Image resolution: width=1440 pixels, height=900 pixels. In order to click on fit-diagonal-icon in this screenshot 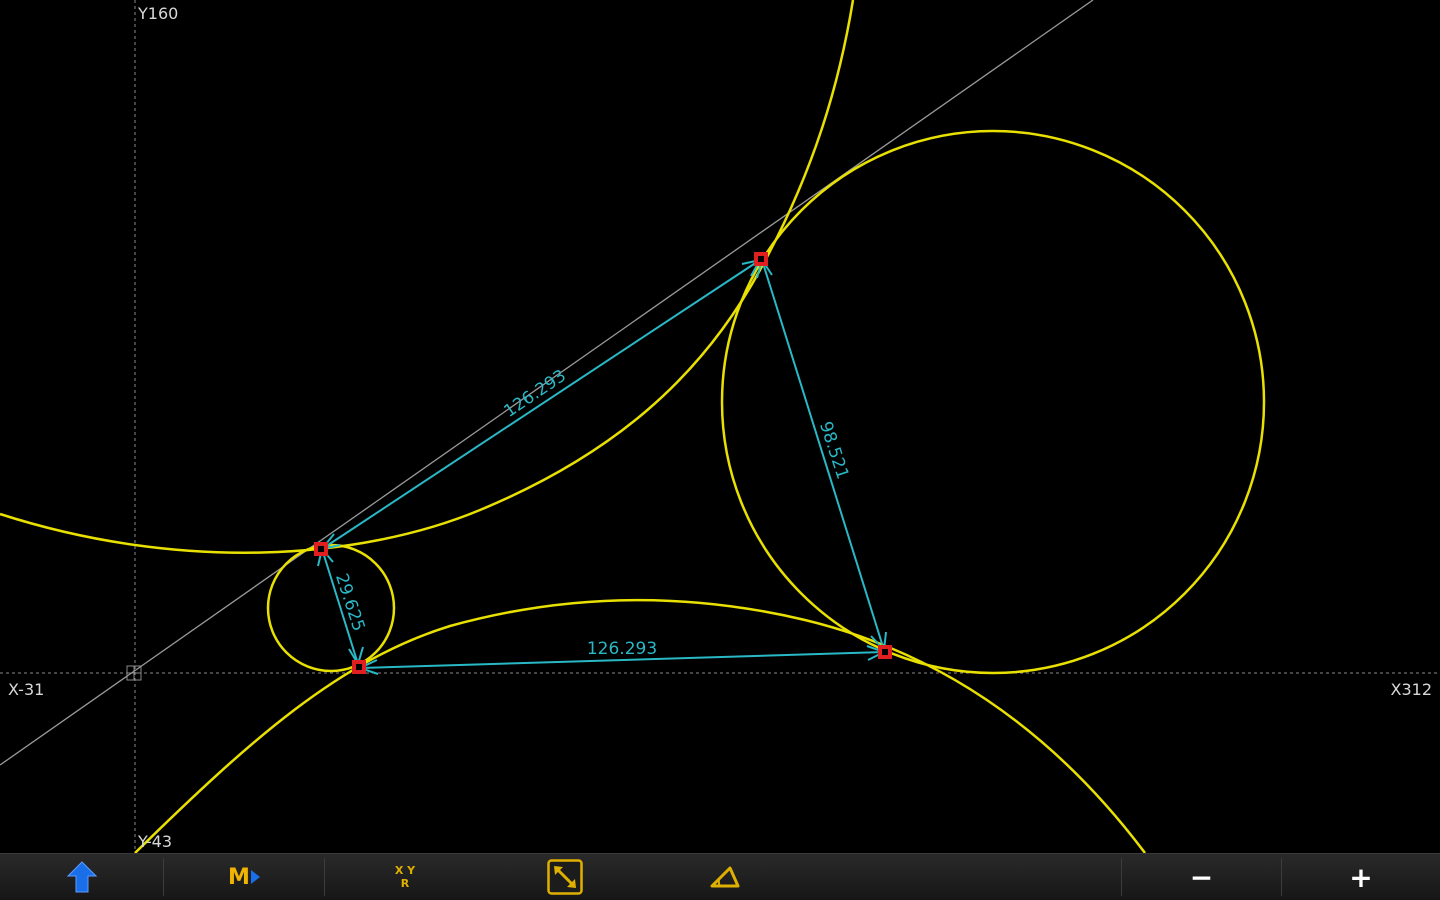, I will do `click(565, 877)`.